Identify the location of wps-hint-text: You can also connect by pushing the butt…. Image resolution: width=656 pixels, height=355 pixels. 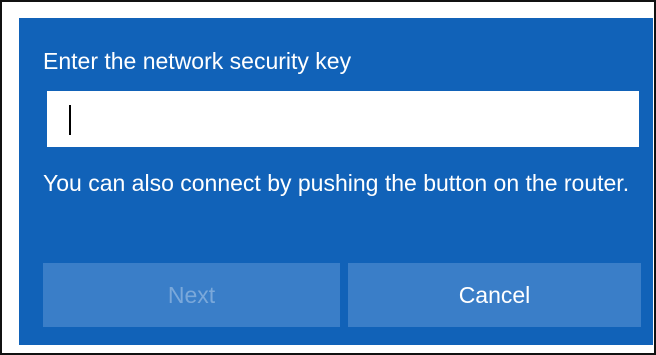
(336, 183).